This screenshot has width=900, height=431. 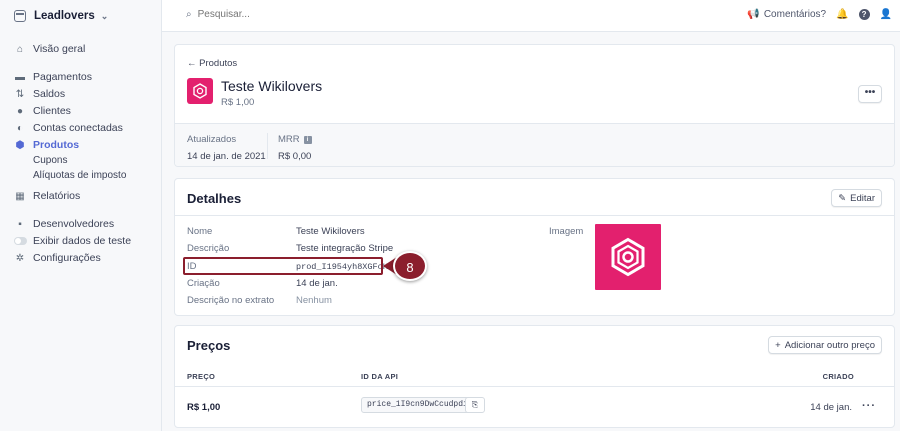 I want to click on api-id-cell: price_1I9cn9DwCcudpdiP, so click(x=420, y=405).